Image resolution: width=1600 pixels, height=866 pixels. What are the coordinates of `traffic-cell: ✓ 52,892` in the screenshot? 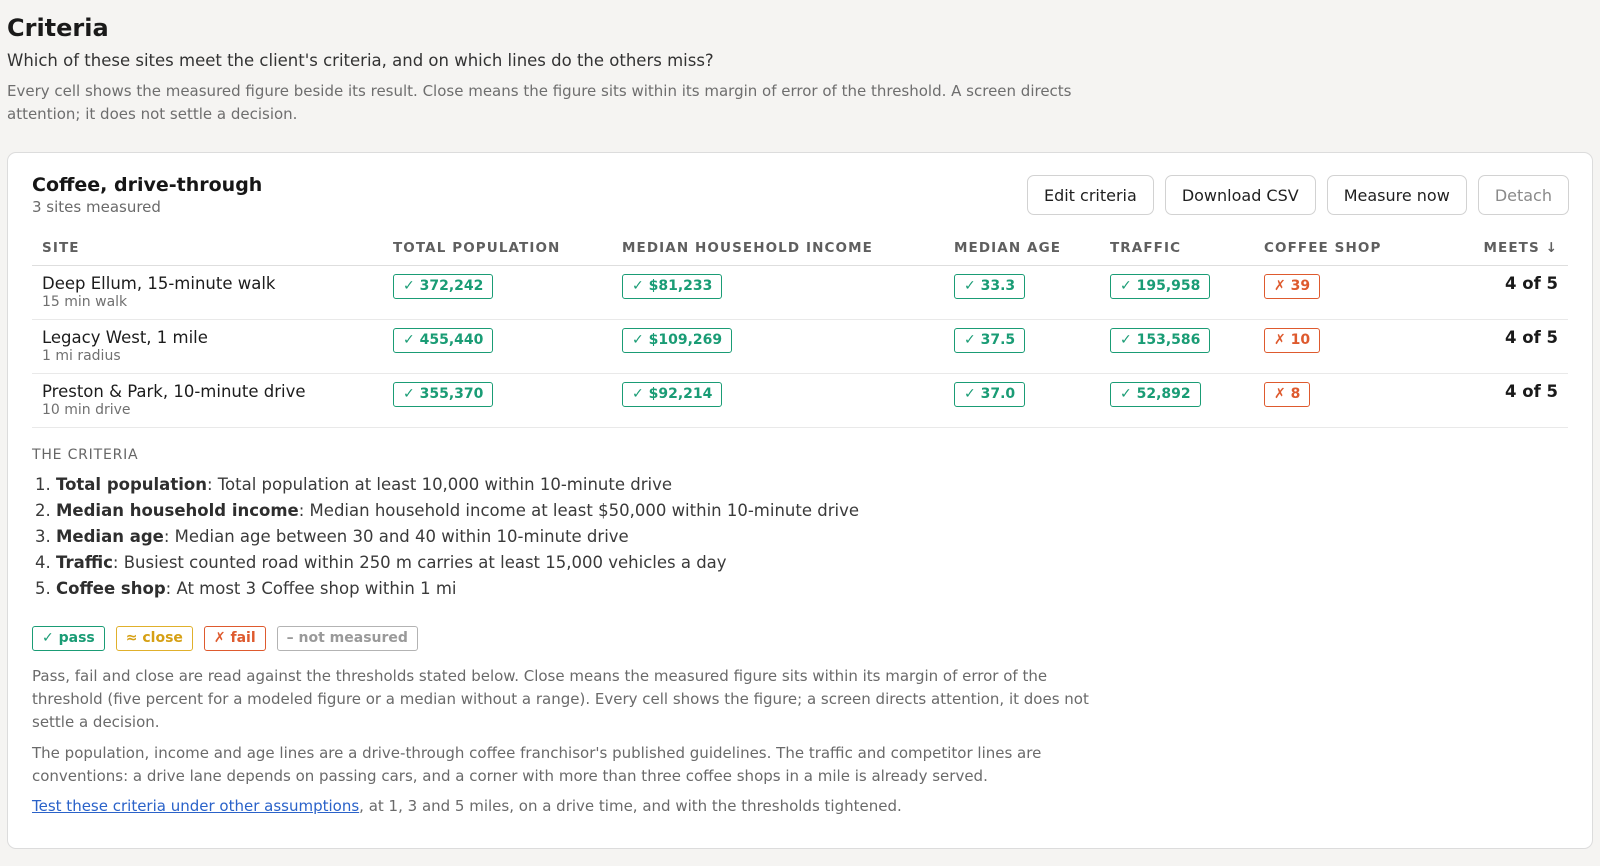 It's located at (1177, 400).